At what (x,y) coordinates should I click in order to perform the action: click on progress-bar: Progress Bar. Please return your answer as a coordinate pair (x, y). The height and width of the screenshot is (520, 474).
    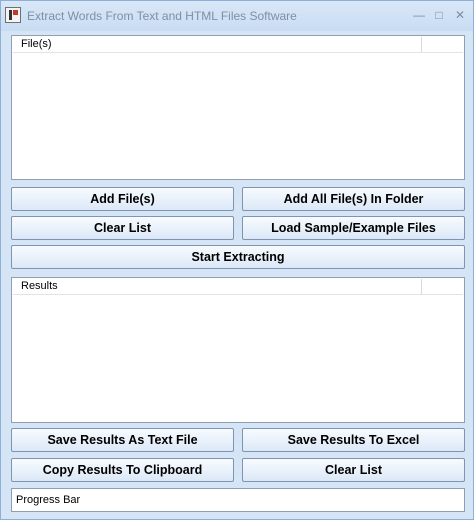
    Looking at the image, I should click on (238, 500).